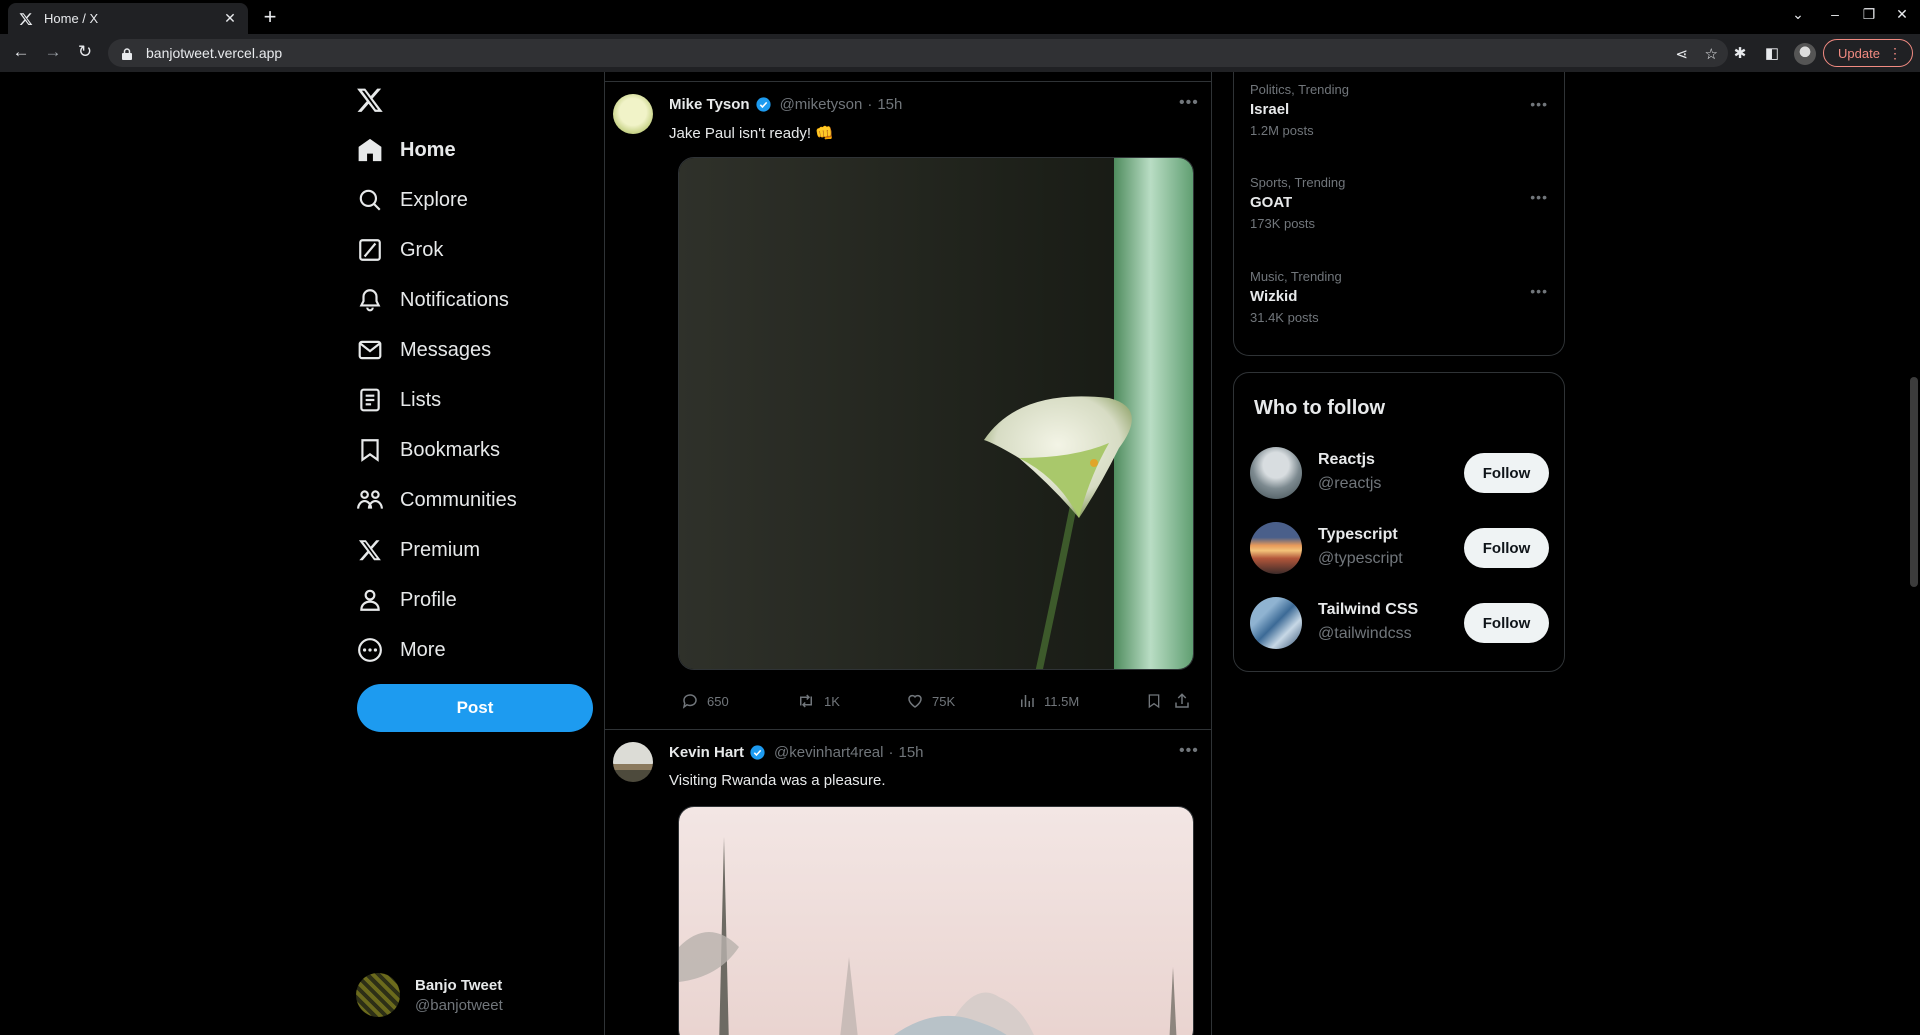 The height and width of the screenshot is (1035, 1920). Describe the element at coordinates (1400, 473) in the screenshot. I see `follow-suggestion: Reactjs @reactjs Follow` at that location.